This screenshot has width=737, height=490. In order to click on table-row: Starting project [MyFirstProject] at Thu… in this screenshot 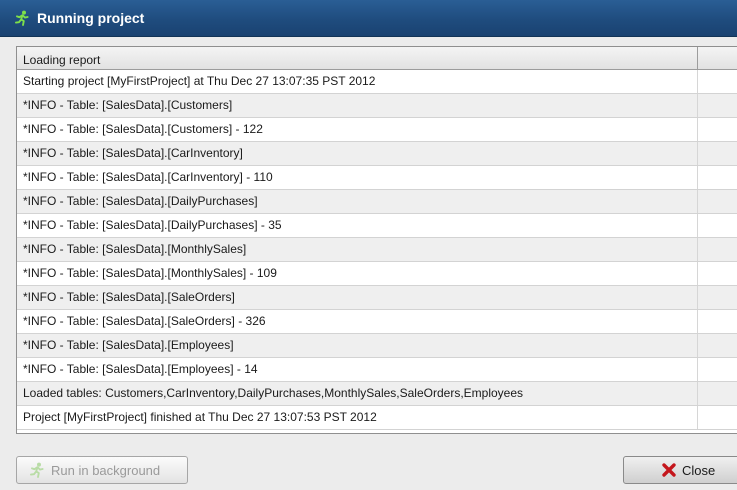, I will do `click(377, 82)`.